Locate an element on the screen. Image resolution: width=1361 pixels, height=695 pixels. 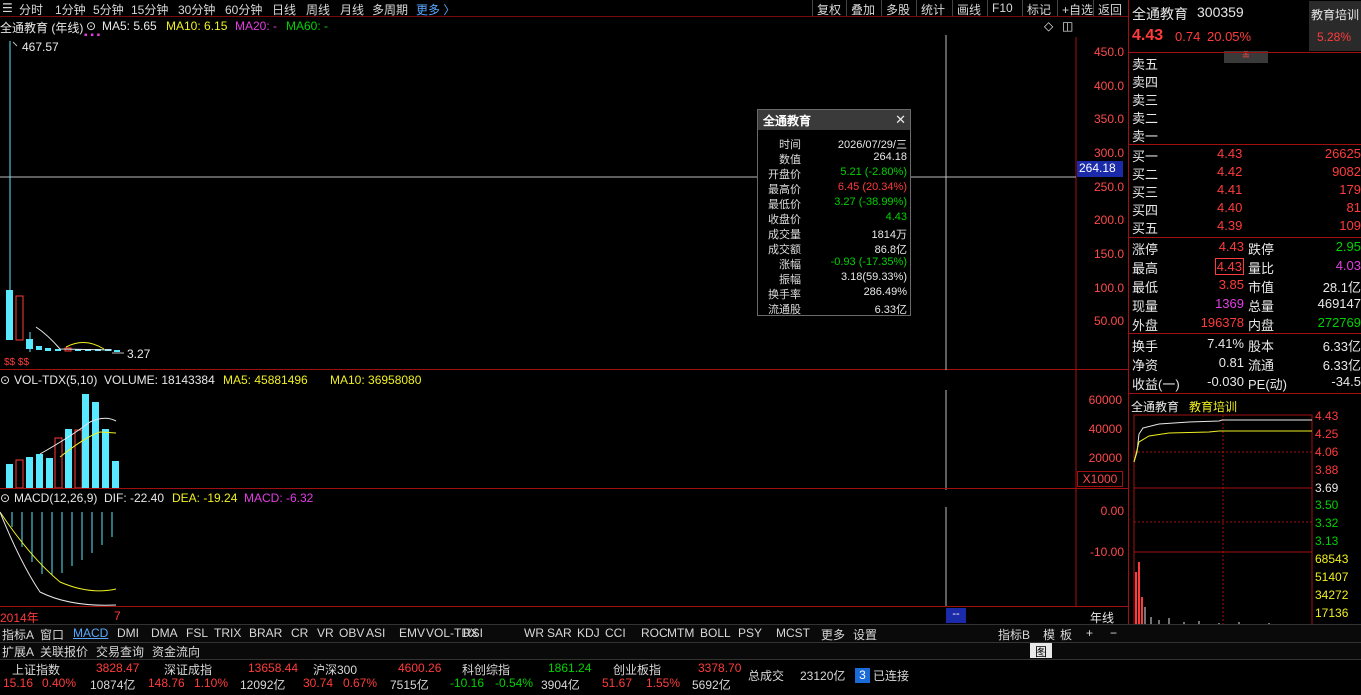
indicator-control: 模 is located at coordinates (1049, 633).